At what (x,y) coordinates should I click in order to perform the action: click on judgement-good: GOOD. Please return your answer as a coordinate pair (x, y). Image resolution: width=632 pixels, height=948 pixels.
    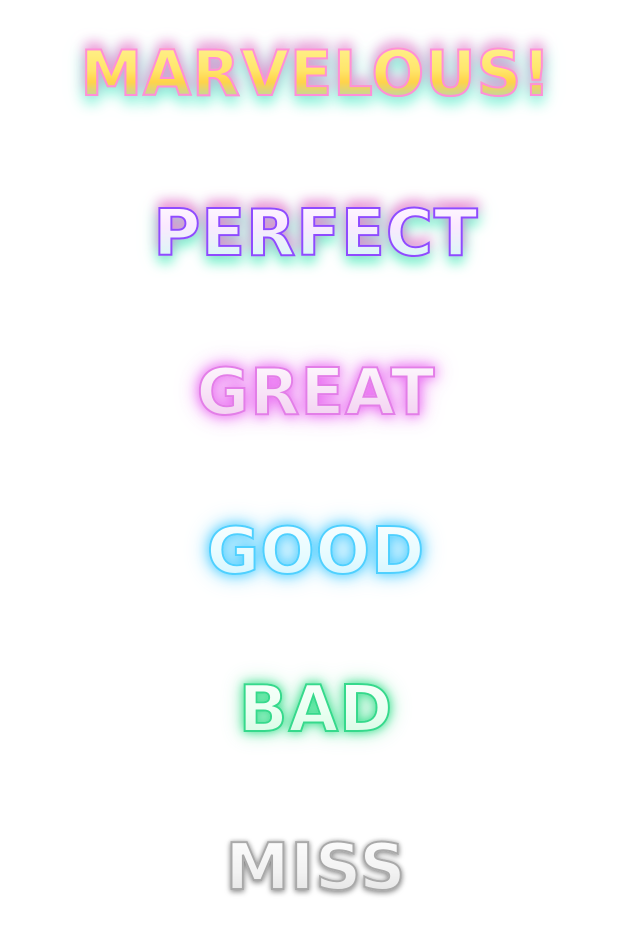
    Looking at the image, I should click on (316, 552).